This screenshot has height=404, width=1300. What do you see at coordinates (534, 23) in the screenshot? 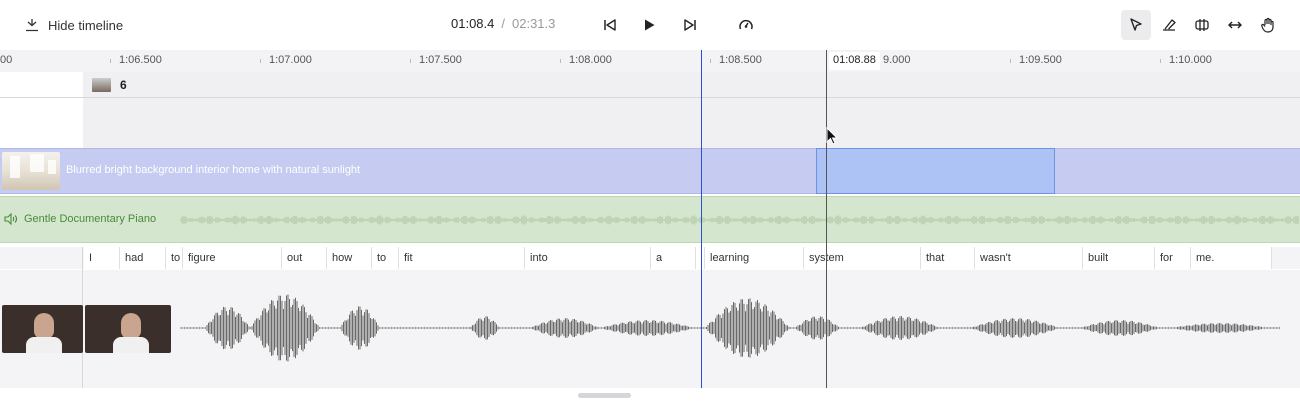
I see `total-time: 02:31.3` at bounding box center [534, 23].